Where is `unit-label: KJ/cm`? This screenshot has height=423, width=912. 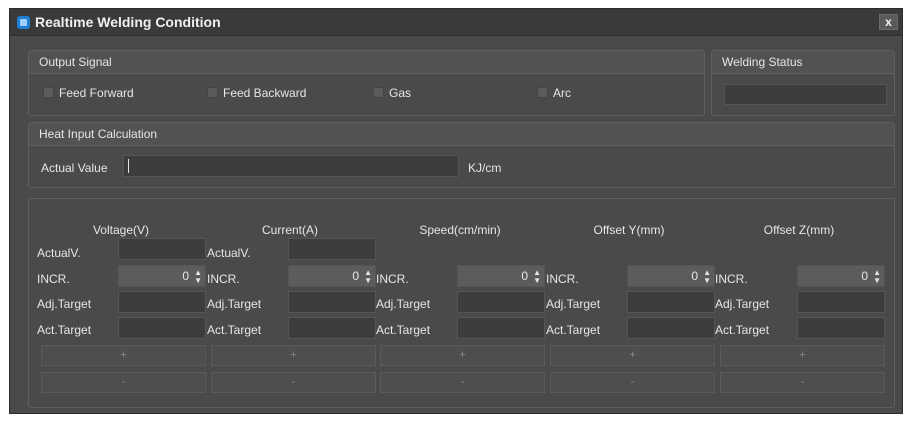 unit-label: KJ/cm is located at coordinates (485, 168).